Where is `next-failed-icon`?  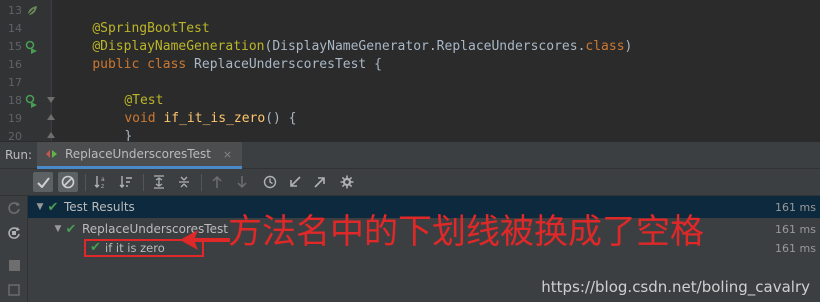 next-failed-icon is located at coordinates (242, 182).